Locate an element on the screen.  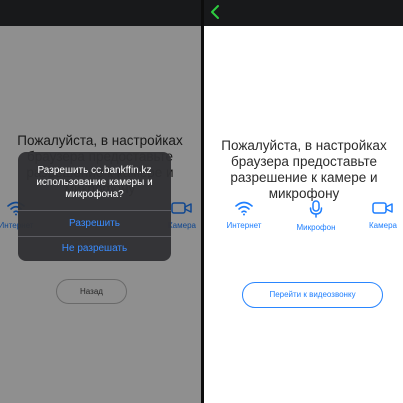
allow-button: Разрешить is located at coordinates (94, 223).